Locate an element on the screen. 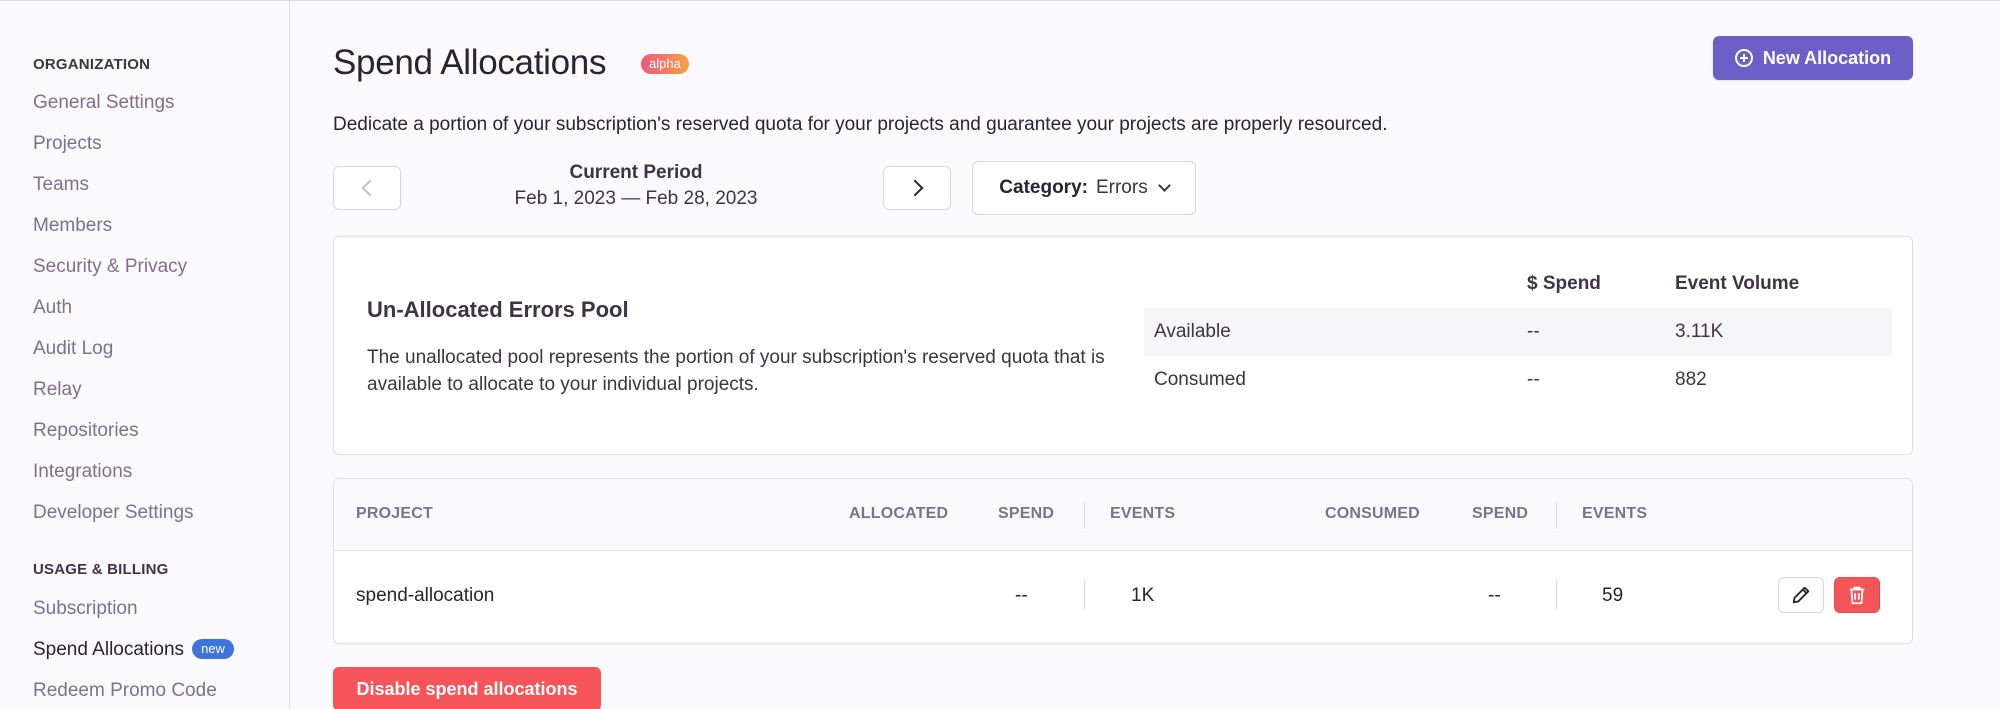  column-header-consumed-events: EVENTS is located at coordinates (1615, 513).